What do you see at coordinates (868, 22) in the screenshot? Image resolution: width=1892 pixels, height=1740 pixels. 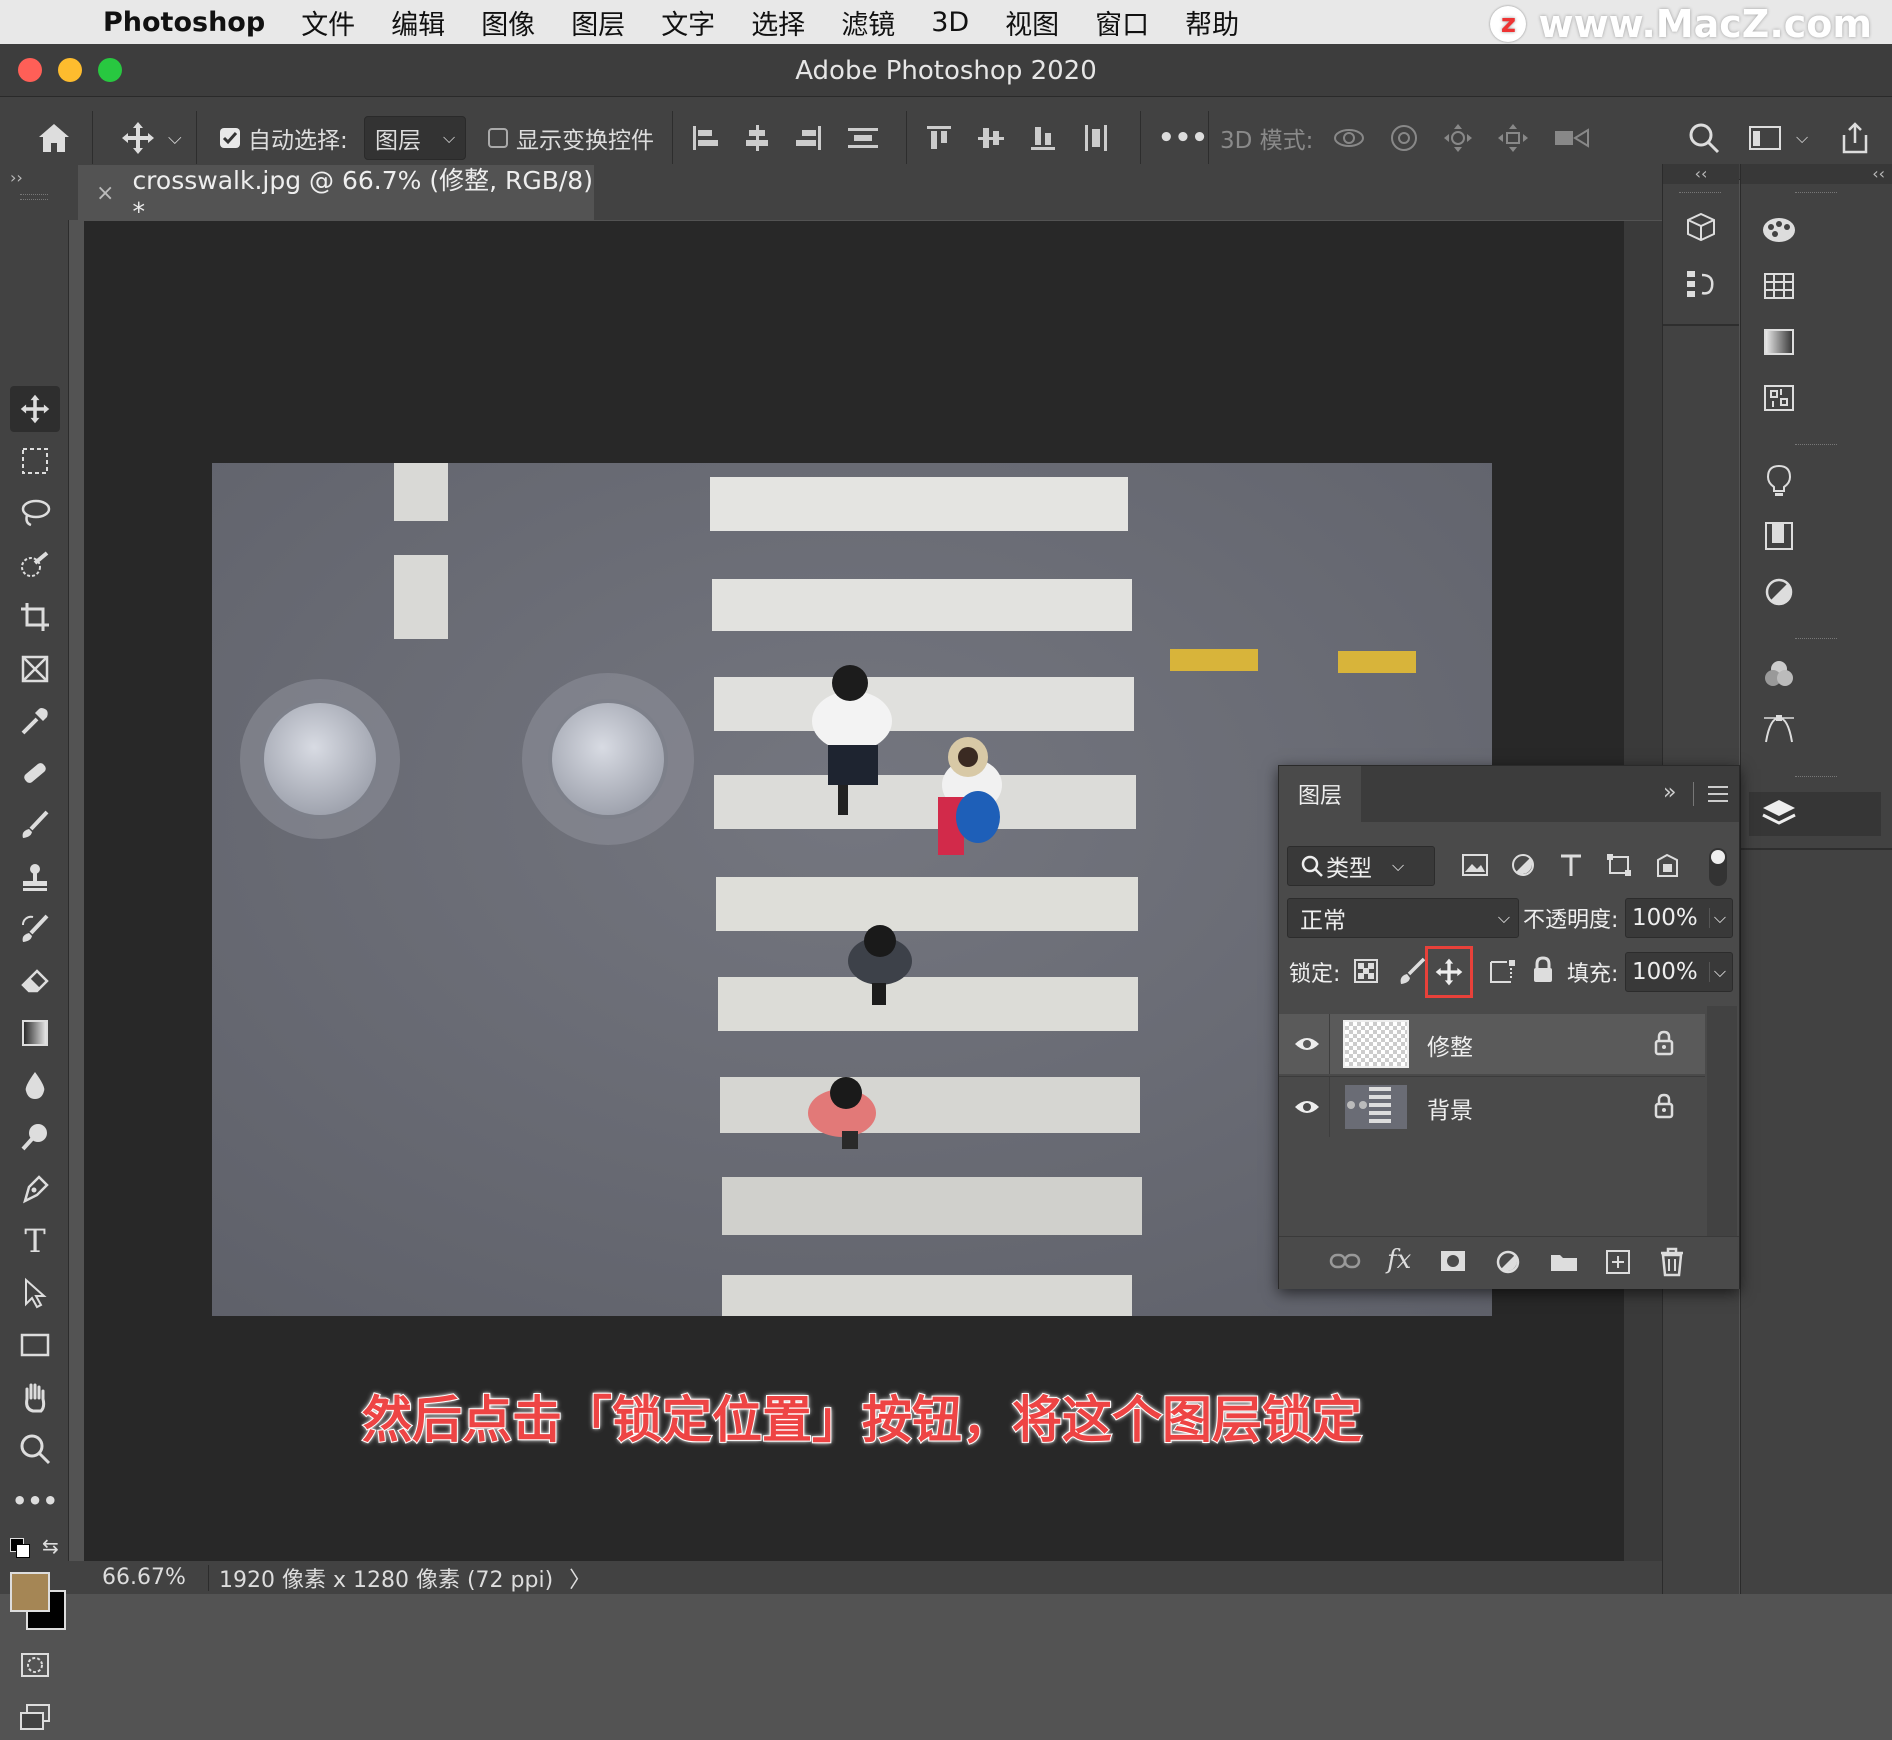 I see `menu-filter: 滤镜` at bounding box center [868, 22].